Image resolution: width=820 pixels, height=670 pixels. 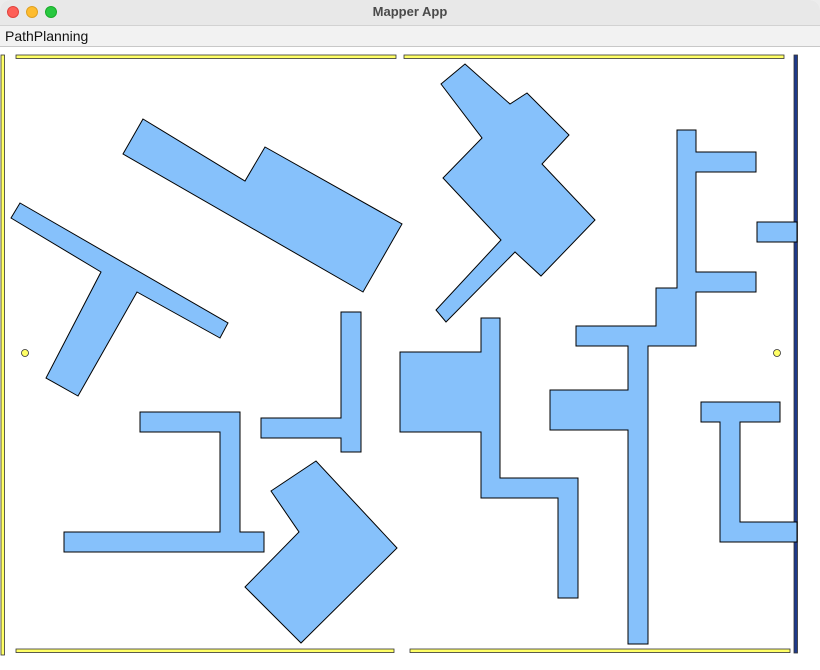 I want to click on window-title: Mapper App, so click(x=410, y=11).